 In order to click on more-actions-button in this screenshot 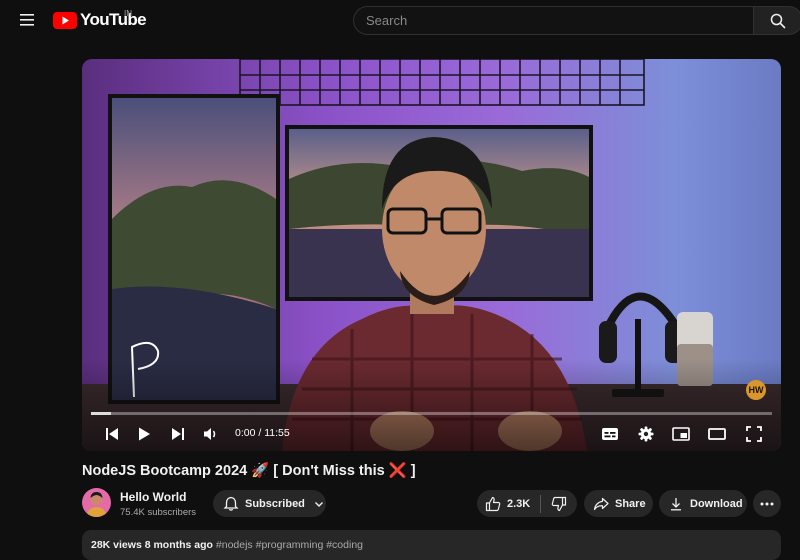, I will do `click(767, 503)`.